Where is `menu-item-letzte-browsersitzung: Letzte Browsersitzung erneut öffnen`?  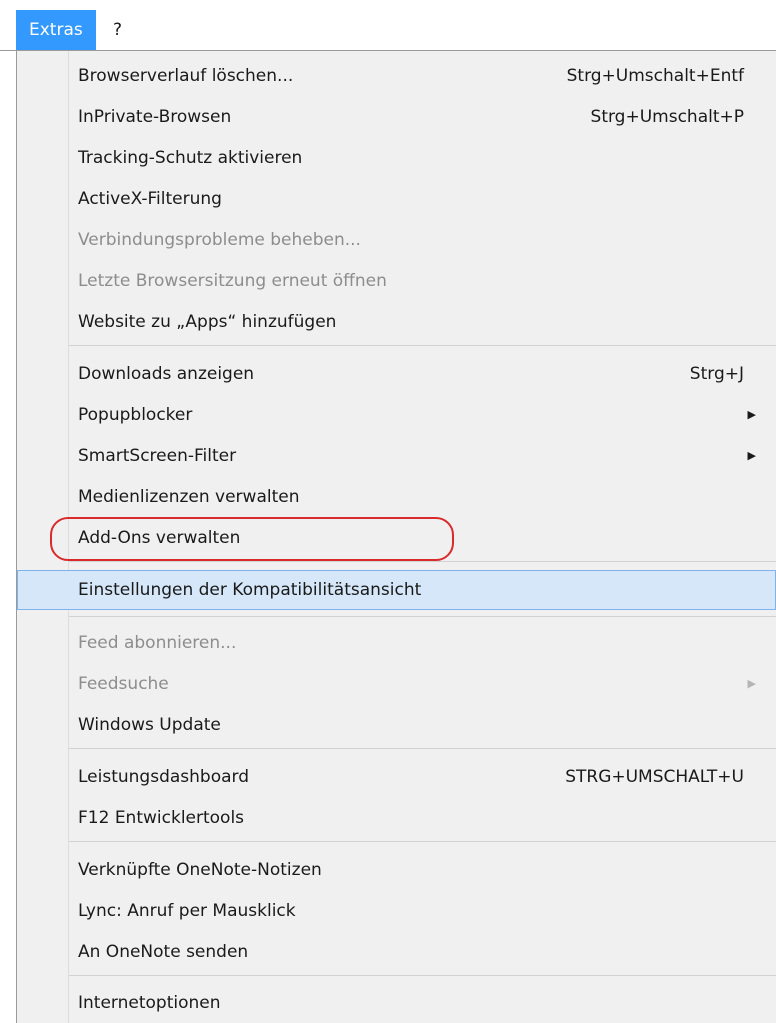
menu-item-letzte-browsersitzung: Letzte Browsersitzung erneut öffnen is located at coordinates (396, 281).